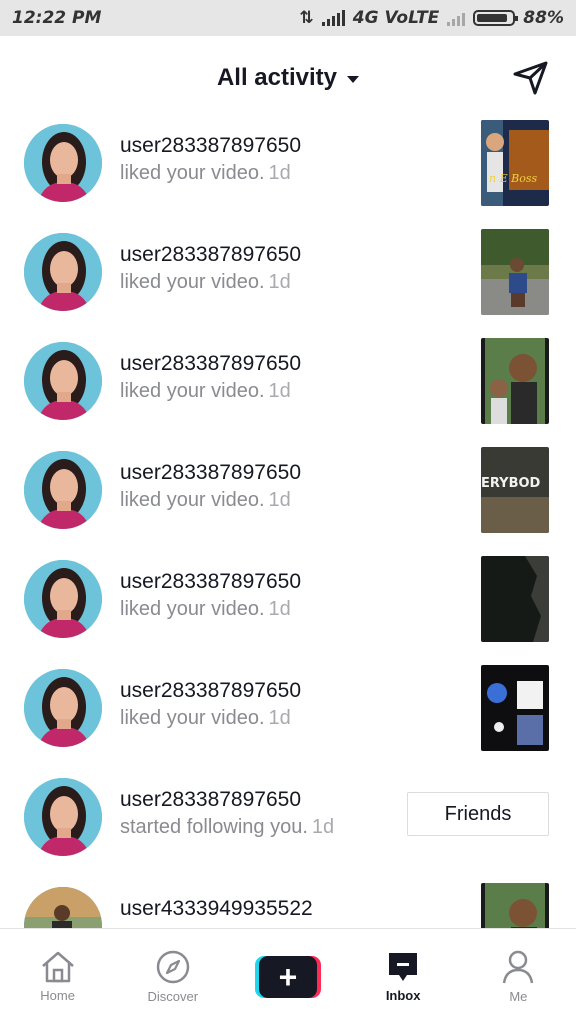  I want to click on status-time: 12:22 PM, so click(57, 18).